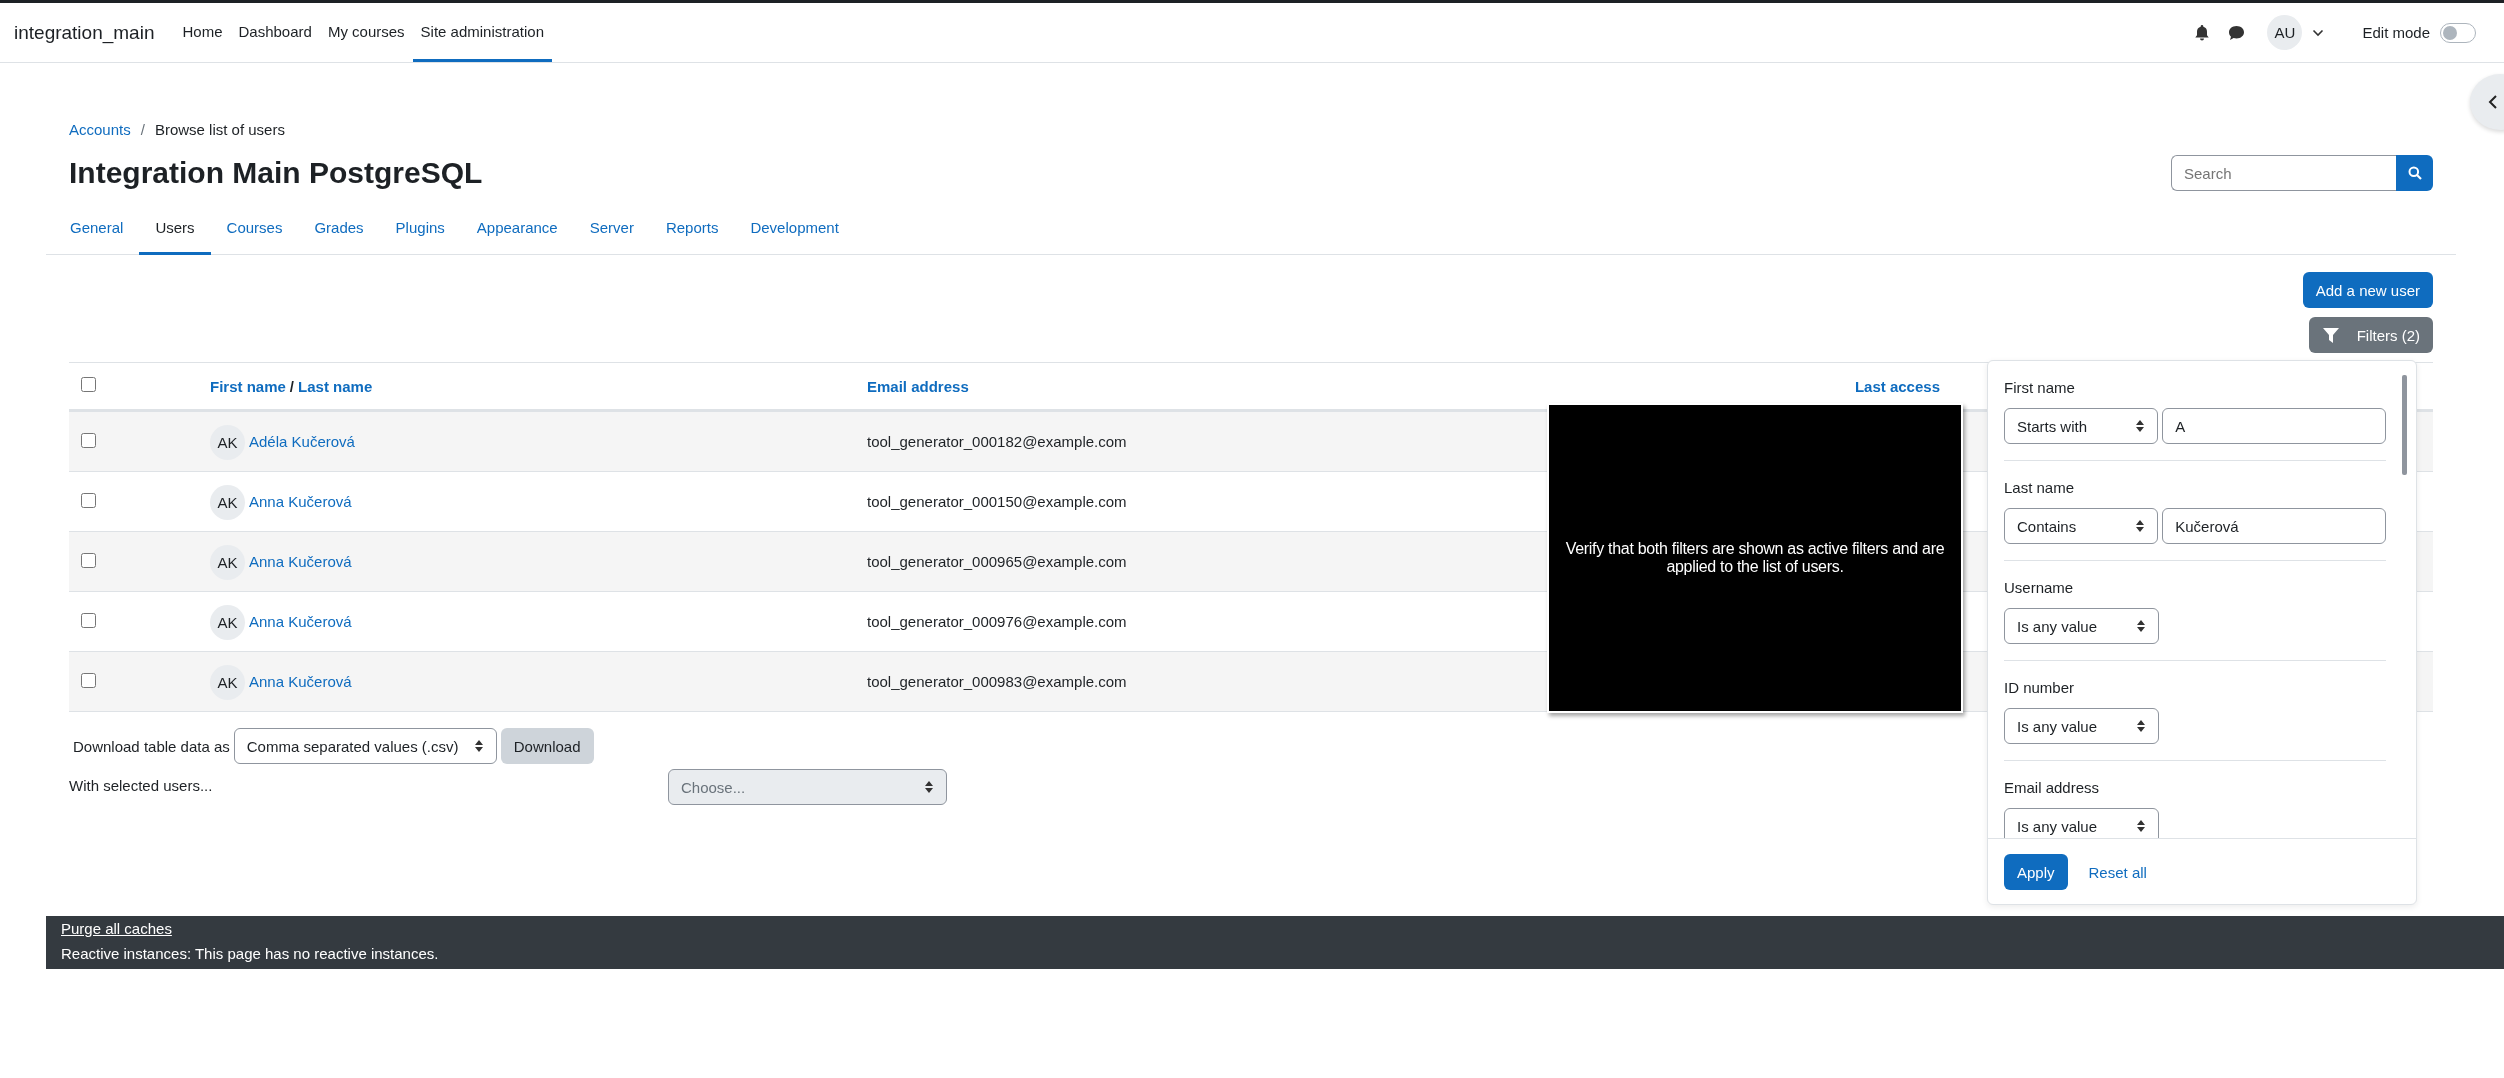 The image size is (2504, 1078). I want to click on search-button, so click(2414, 173).